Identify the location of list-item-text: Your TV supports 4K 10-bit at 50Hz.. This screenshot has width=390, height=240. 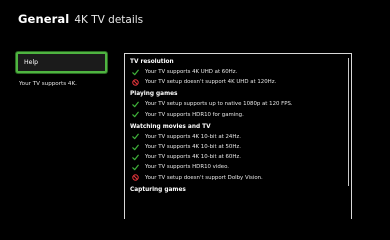
(193, 147).